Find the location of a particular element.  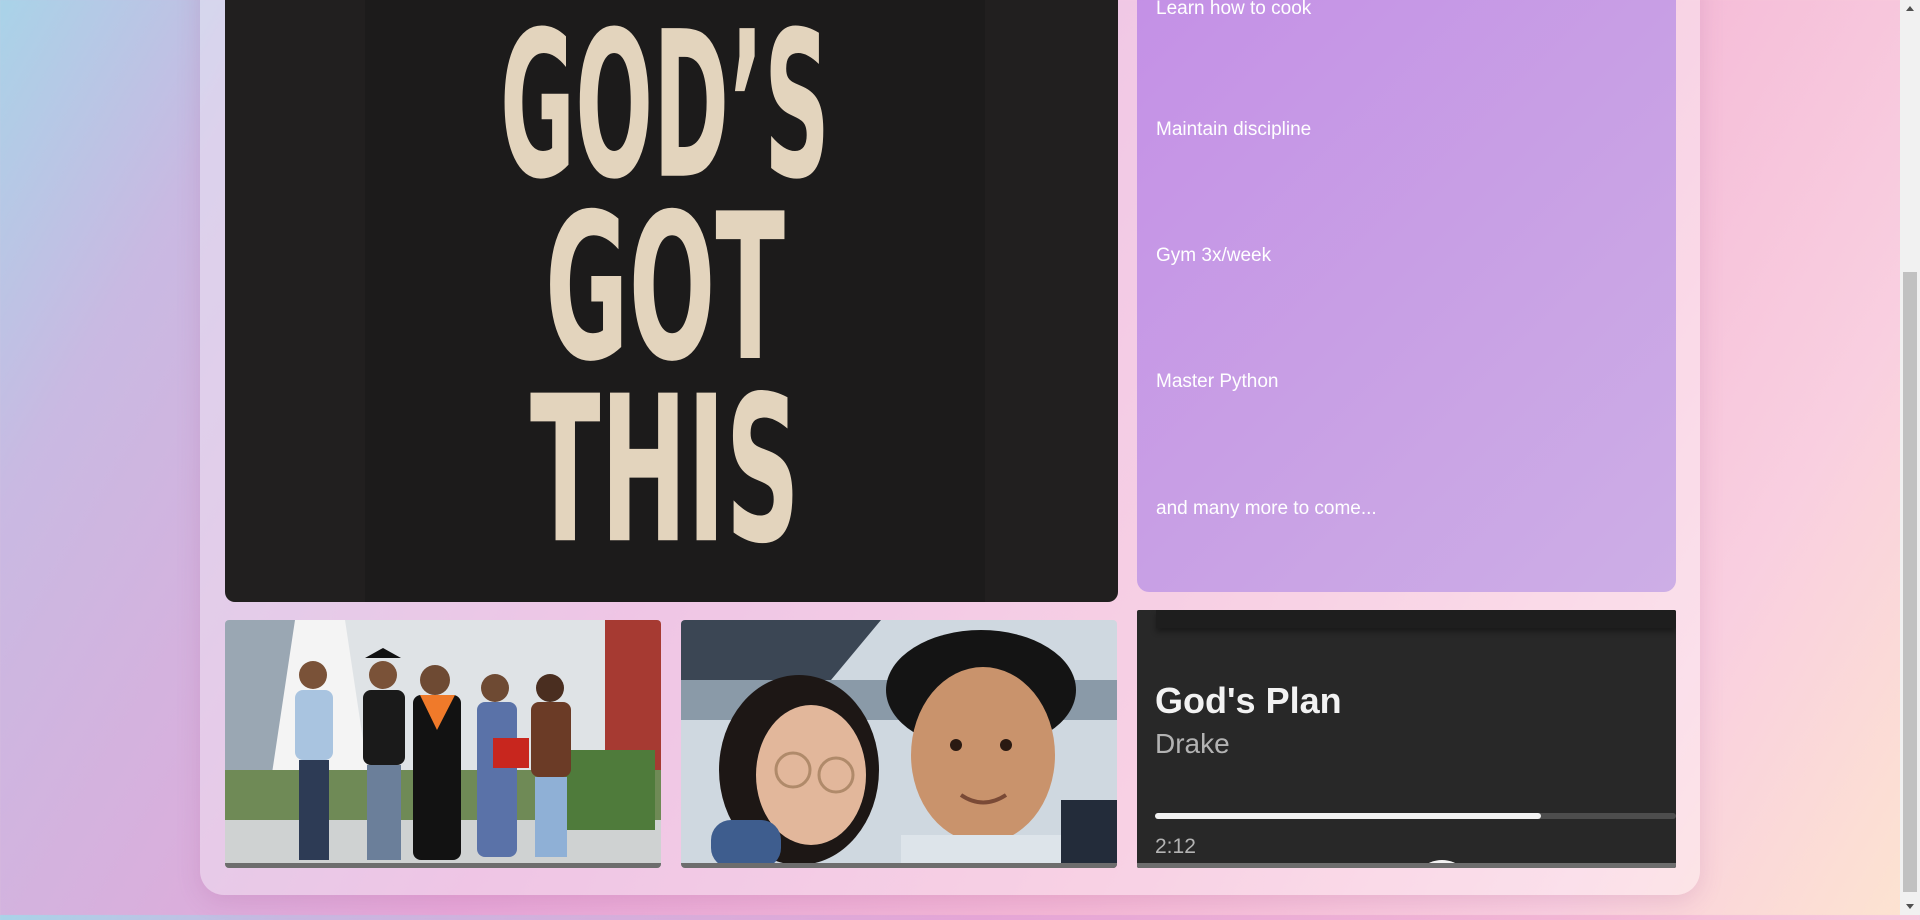

song-artist: Drake is located at coordinates (1192, 743).